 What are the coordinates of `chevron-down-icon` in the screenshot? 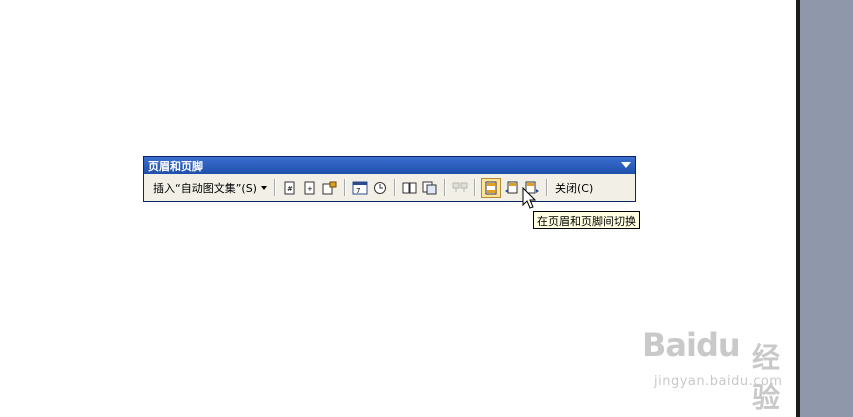 It's located at (263, 187).